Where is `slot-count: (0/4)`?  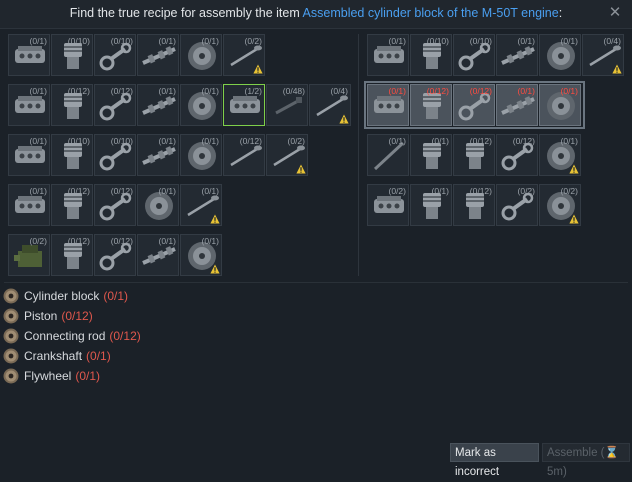 slot-count: (0/4) is located at coordinates (339, 91).